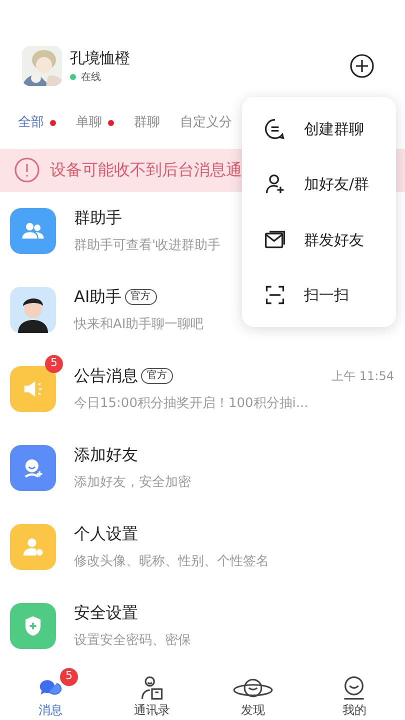  What do you see at coordinates (27, 170) in the screenshot?
I see `warning-icon` at bounding box center [27, 170].